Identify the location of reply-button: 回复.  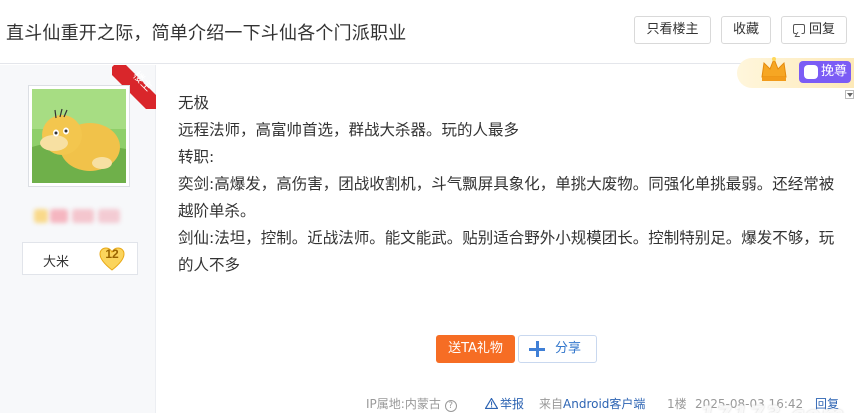
(814, 30).